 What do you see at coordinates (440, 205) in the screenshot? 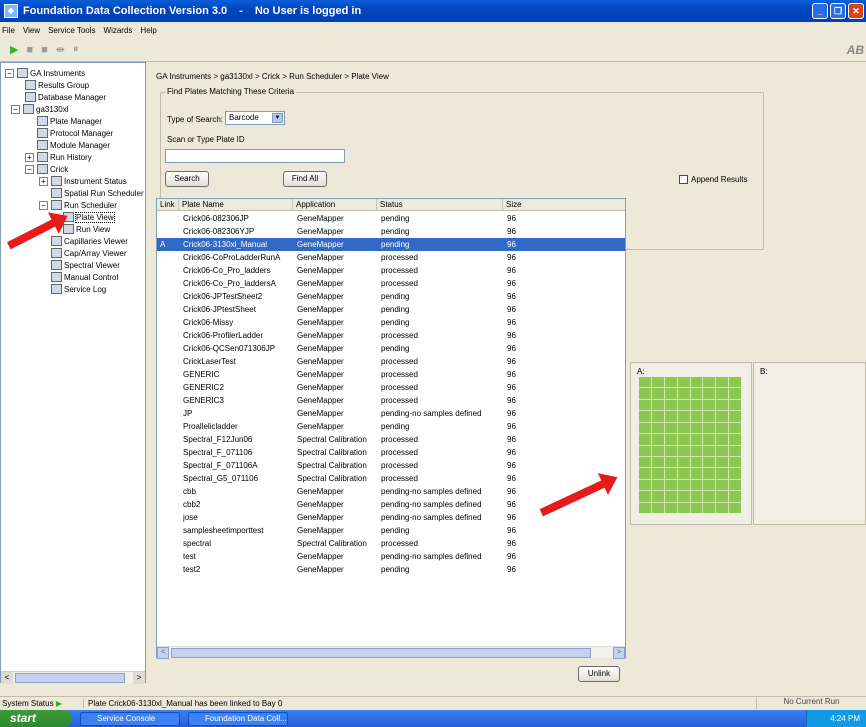
I see `column-header-status: Status` at bounding box center [440, 205].